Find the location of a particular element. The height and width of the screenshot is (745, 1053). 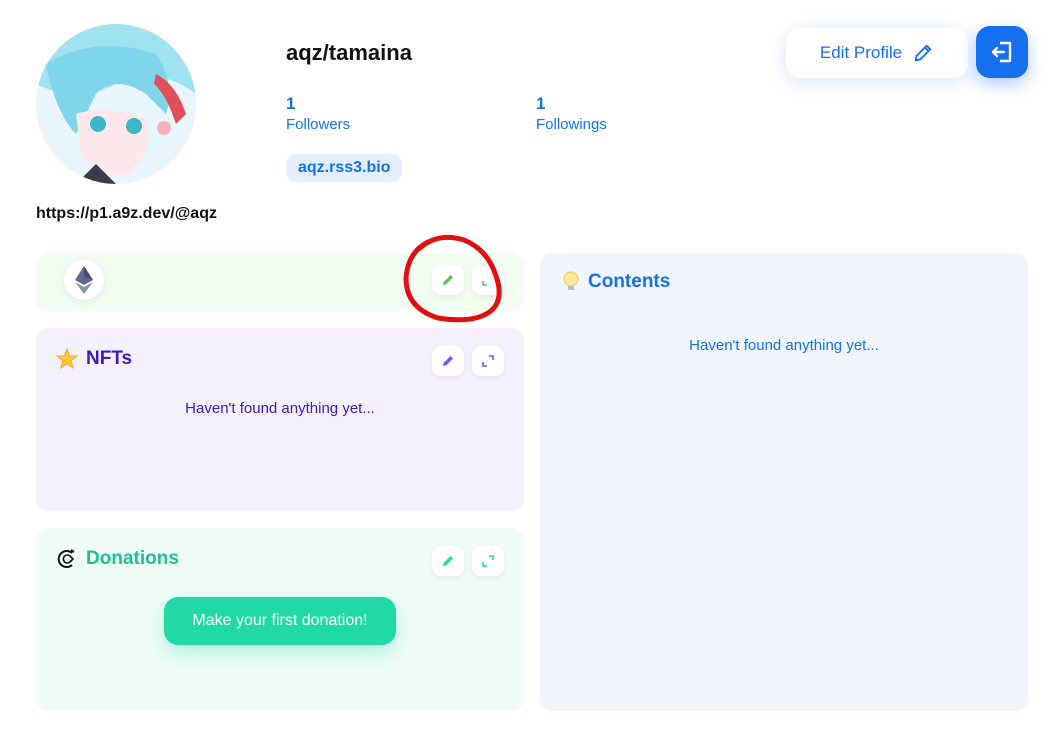

nfts-edit-button is located at coordinates (448, 361).